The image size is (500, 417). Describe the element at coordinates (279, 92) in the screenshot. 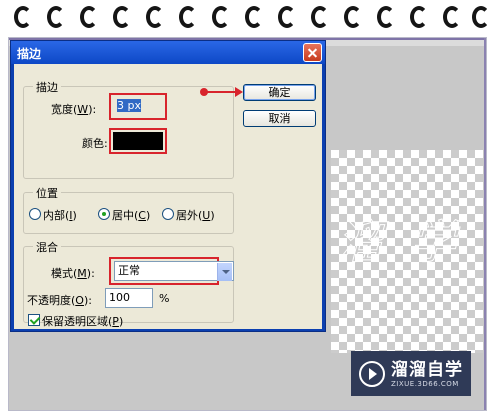

I see `ok-button: 确定` at that location.